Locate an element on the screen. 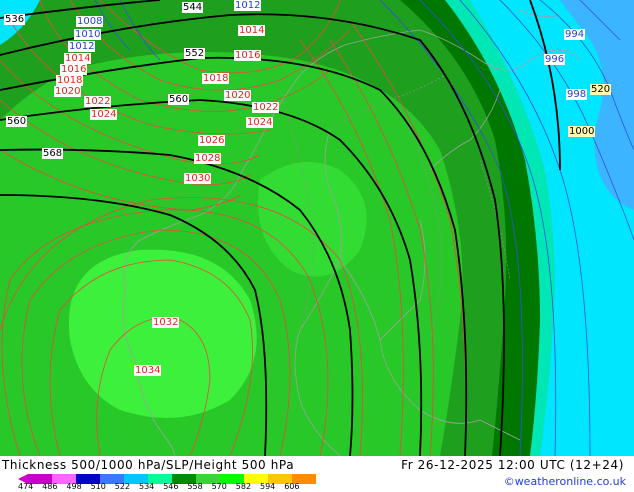 This screenshot has height=492, width=634. slp-label-1026: 1026 is located at coordinates (212, 140).